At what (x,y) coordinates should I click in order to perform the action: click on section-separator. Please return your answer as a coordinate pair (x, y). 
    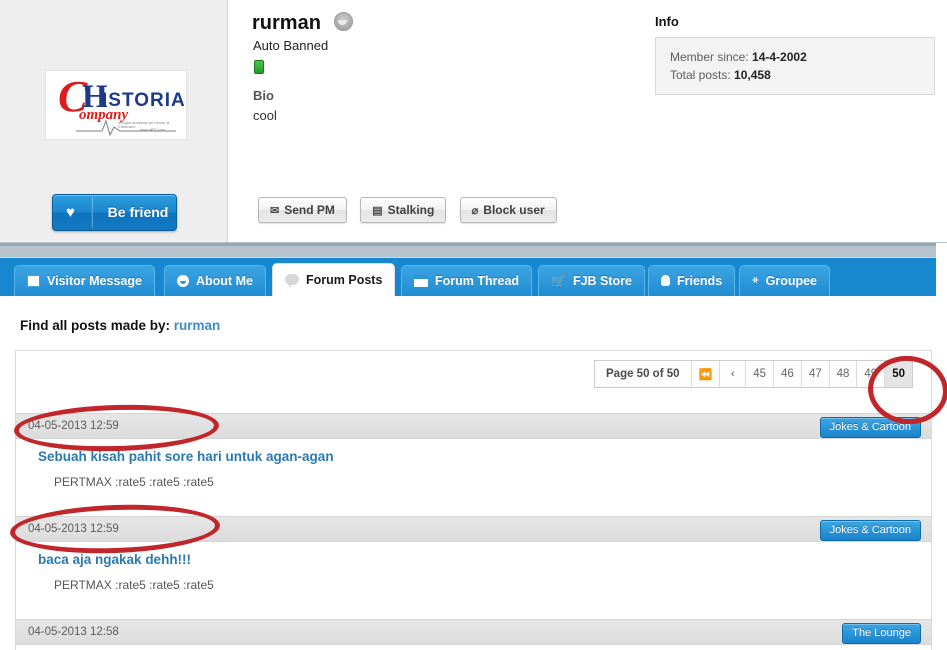
    Looking at the image, I should click on (473, 250).